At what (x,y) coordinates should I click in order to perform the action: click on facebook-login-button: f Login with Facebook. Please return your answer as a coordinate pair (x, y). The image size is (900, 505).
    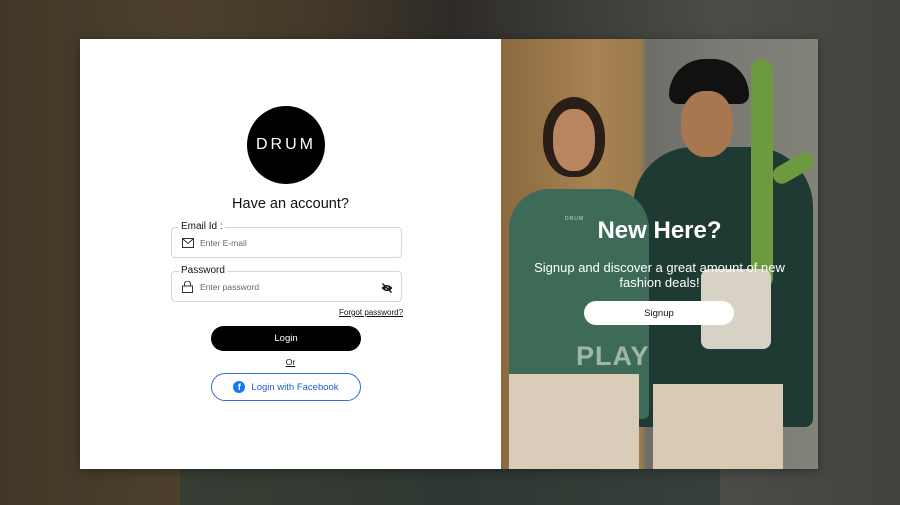
    Looking at the image, I should click on (286, 387).